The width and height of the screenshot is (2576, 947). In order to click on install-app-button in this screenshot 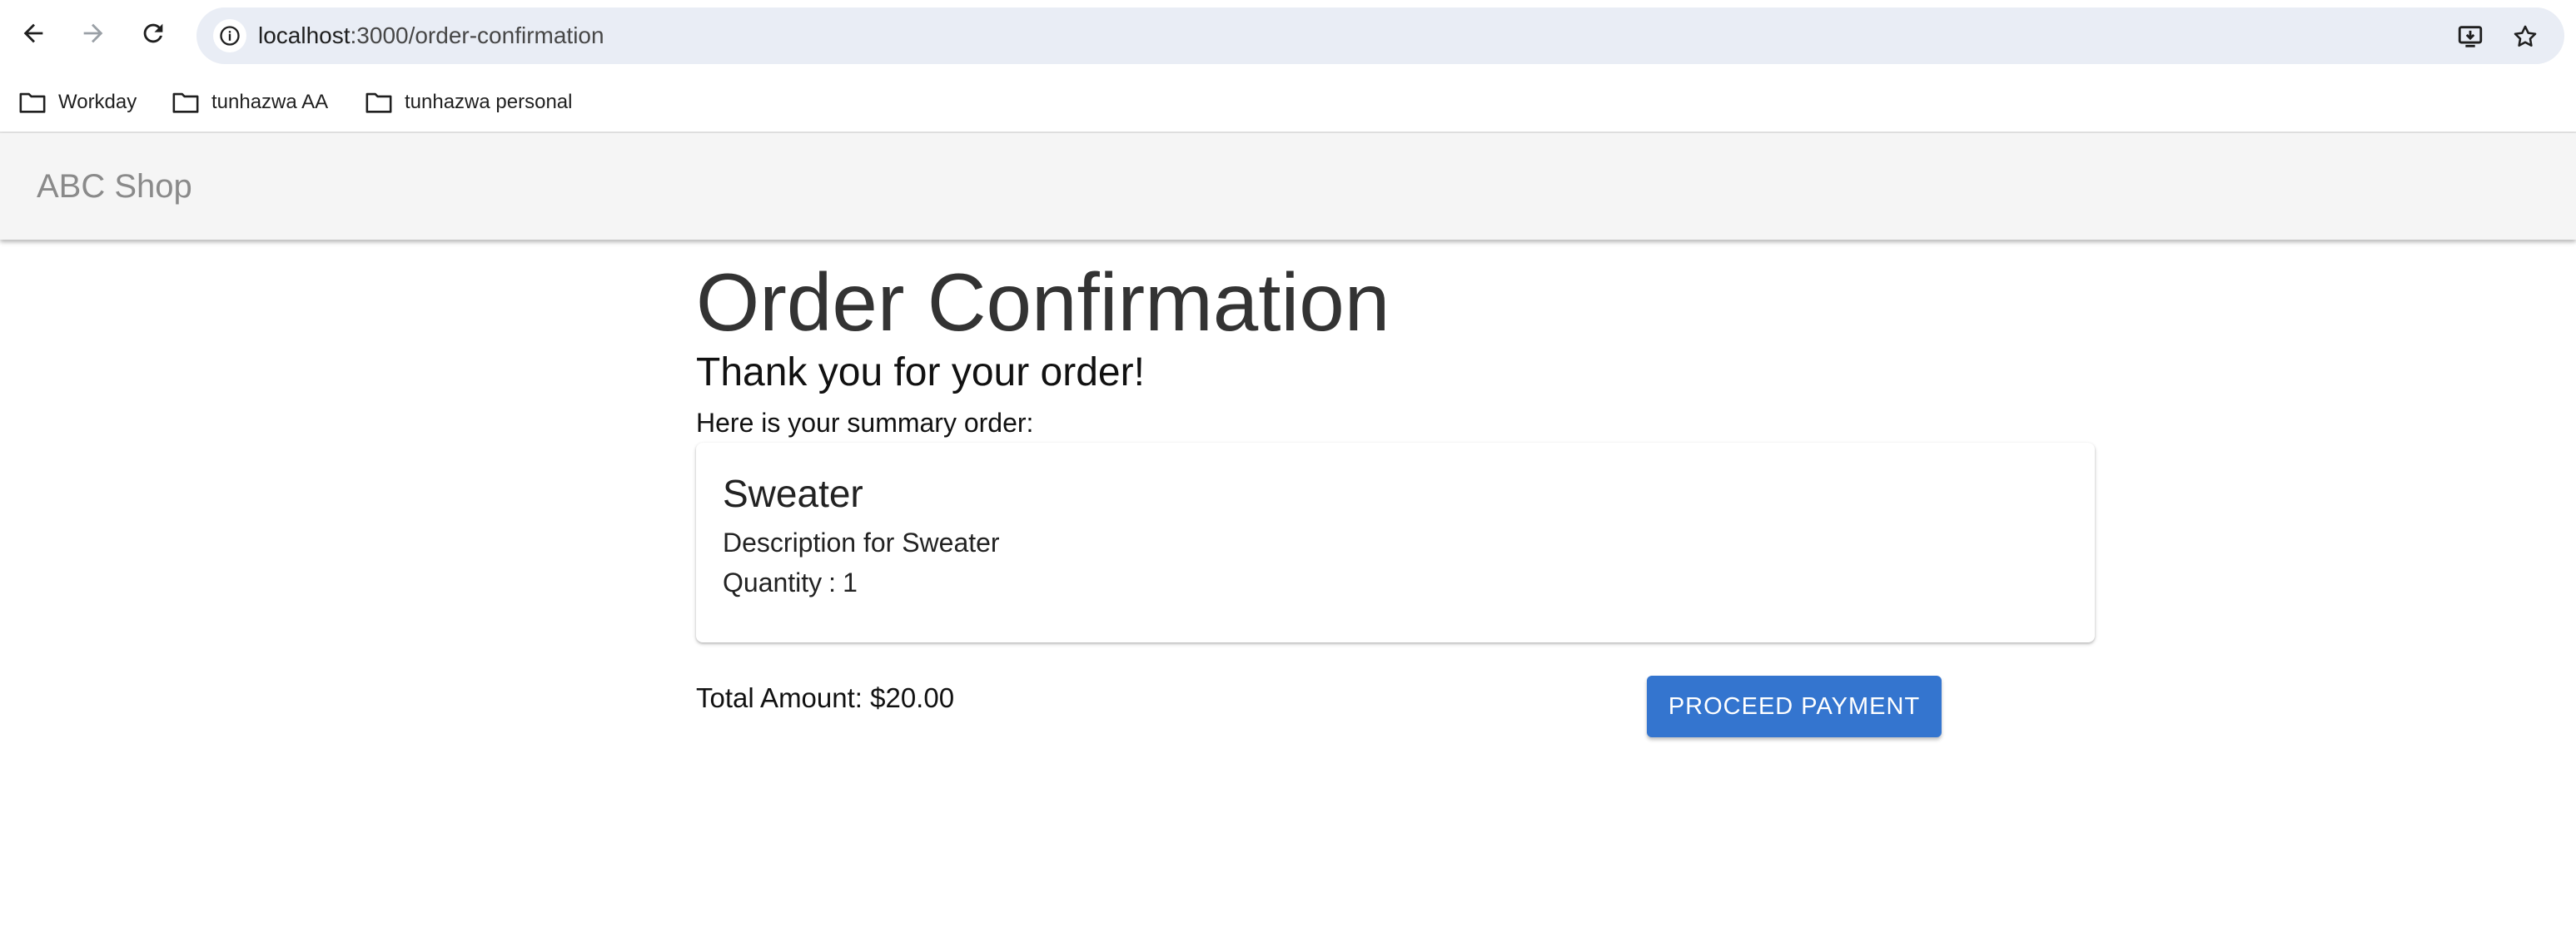, I will do `click(2470, 36)`.